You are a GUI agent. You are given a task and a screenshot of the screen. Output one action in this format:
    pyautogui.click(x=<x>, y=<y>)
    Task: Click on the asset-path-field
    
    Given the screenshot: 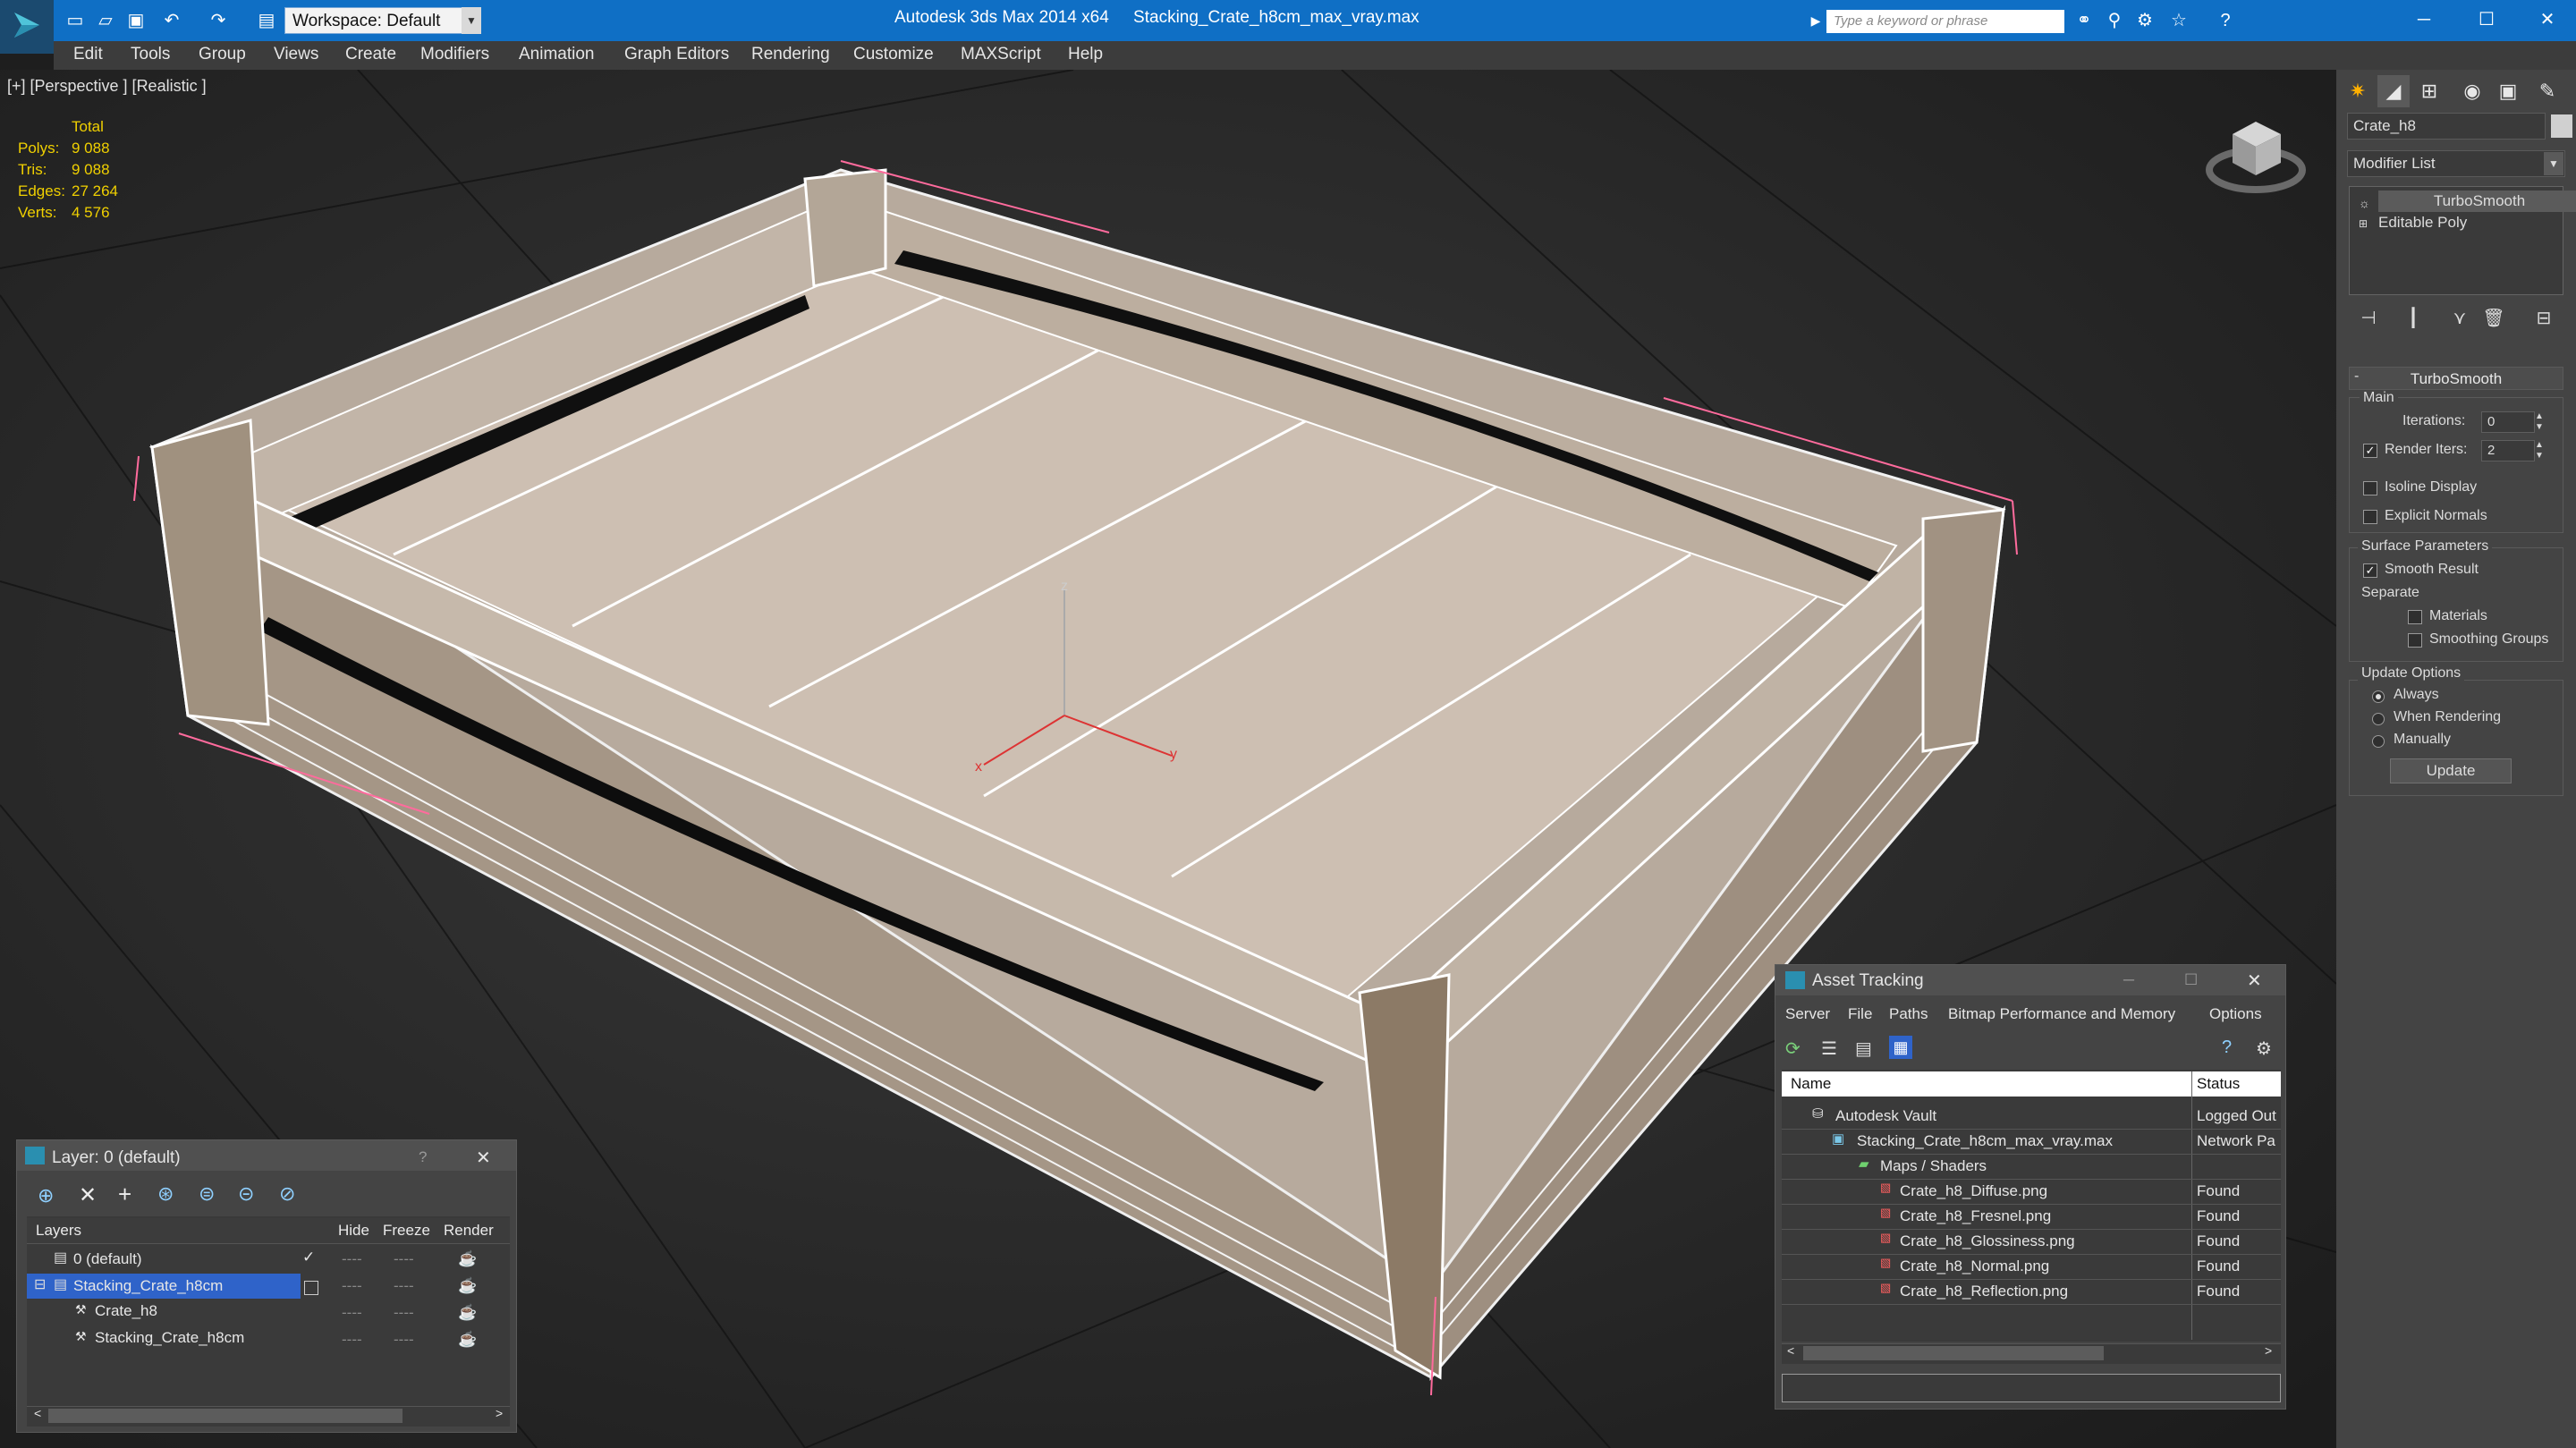 What is the action you would take?
    pyautogui.click(x=2031, y=1388)
    